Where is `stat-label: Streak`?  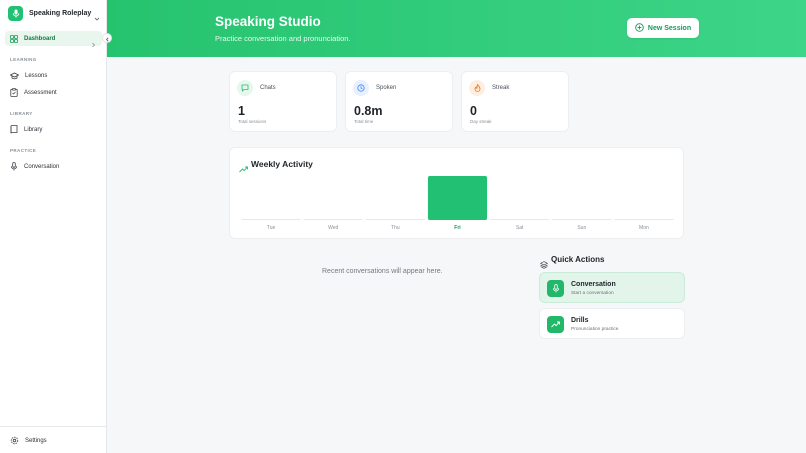 stat-label: Streak is located at coordinates (501, 88).